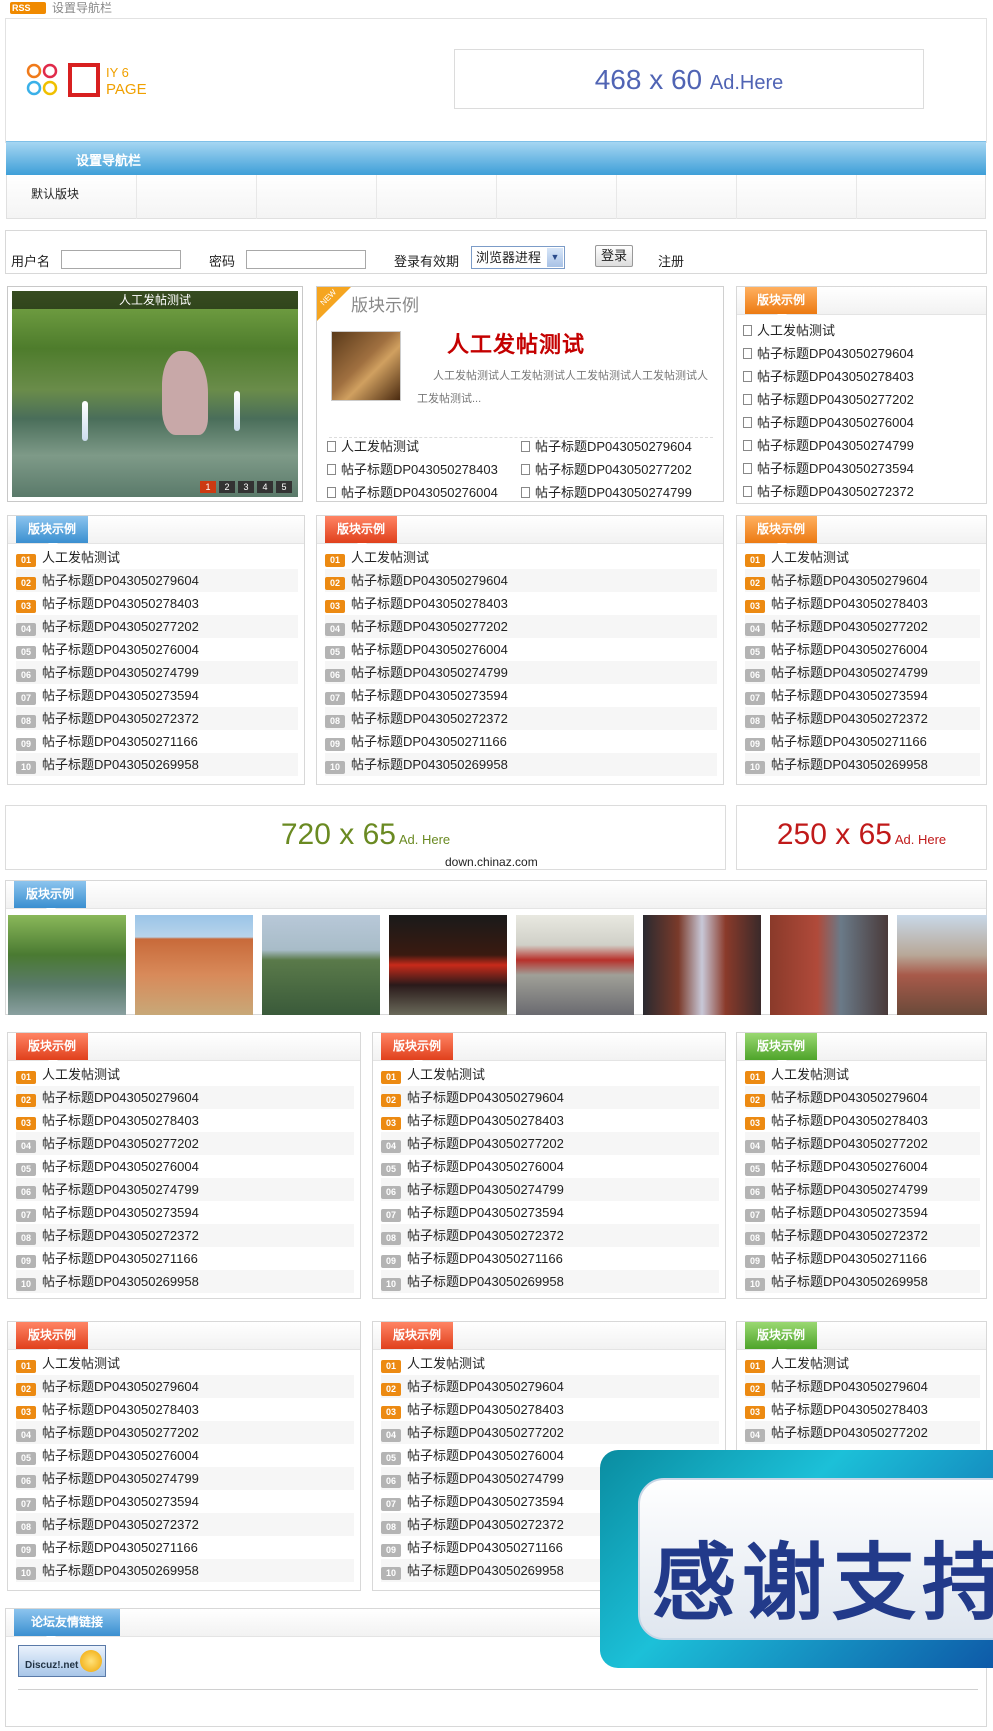  I want to click on subnav-item-default: 默认版块, so click(55, 193).